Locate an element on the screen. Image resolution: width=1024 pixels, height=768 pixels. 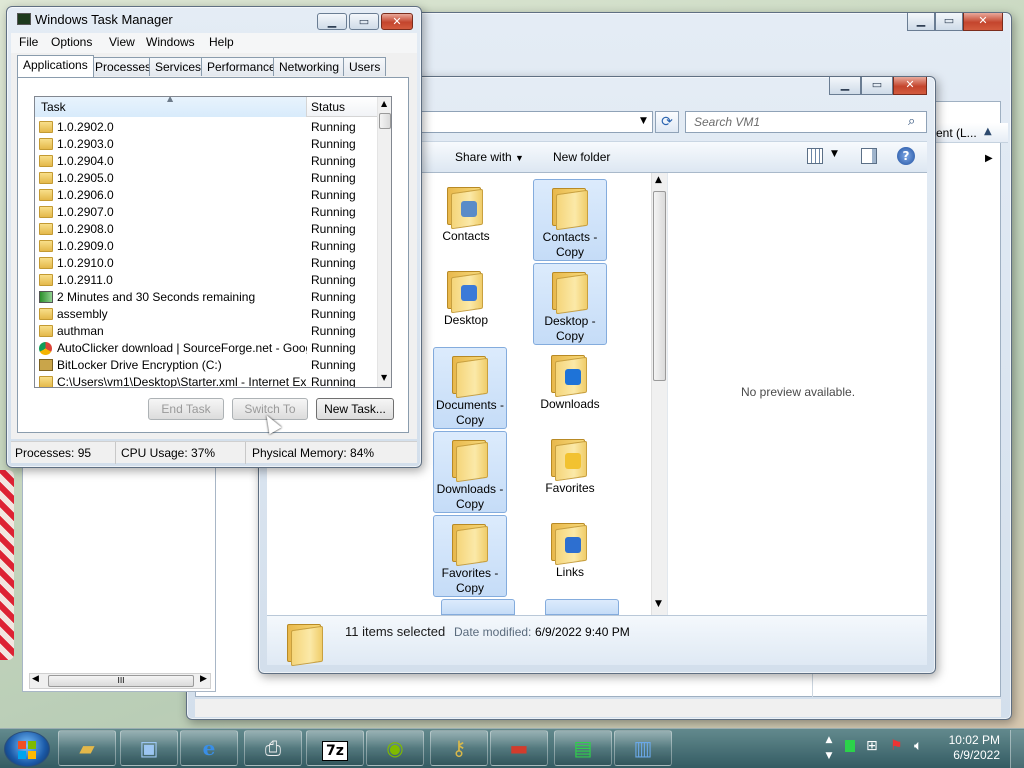
windows-update-icon: ◉ is located at coordinates (395, 748).